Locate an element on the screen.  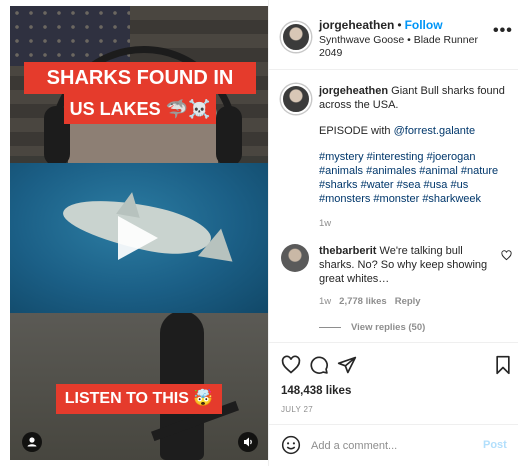
comment-input is located at coordinates (391, 446).